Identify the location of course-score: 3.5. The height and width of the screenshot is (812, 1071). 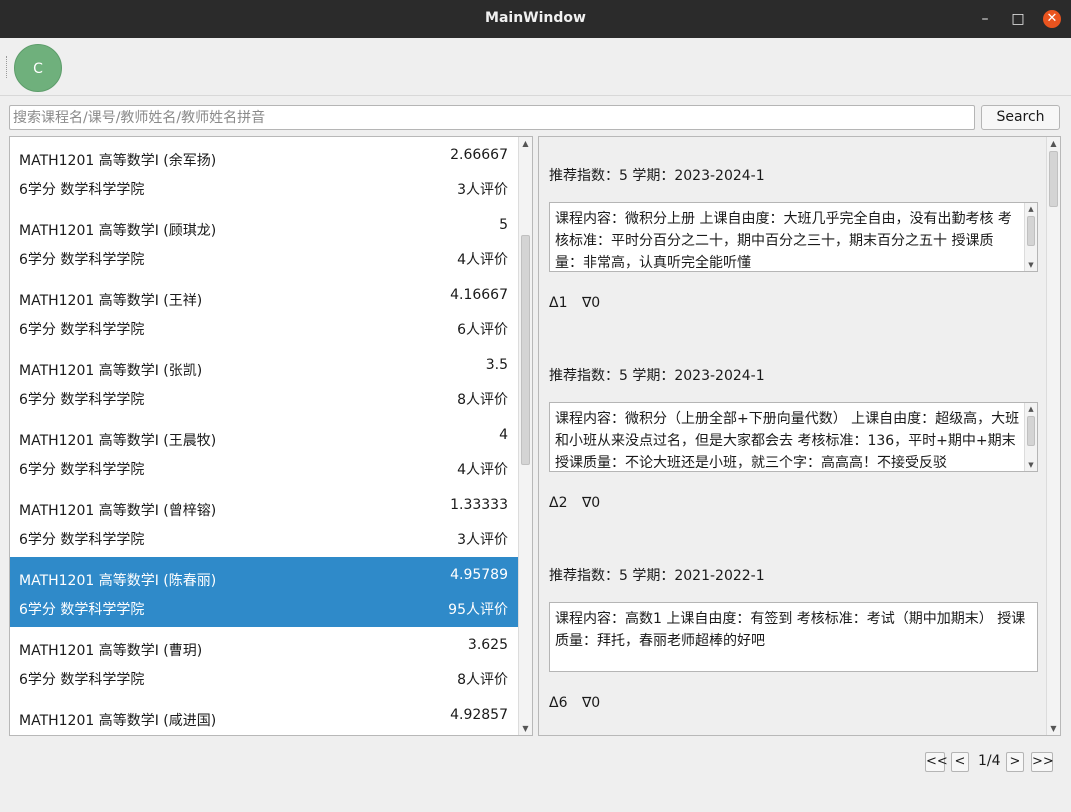
(496, 365).